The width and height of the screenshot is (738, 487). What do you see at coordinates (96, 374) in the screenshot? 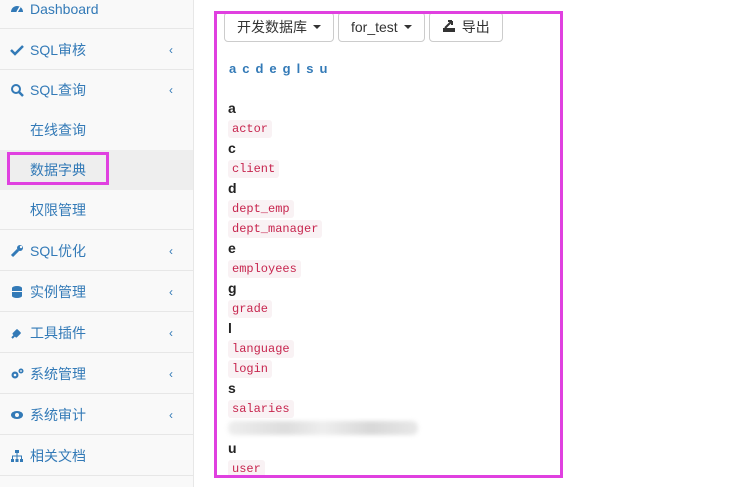
I see `sidebar-item-system: 系统管理 ‹` at bounding box center [96, 374].